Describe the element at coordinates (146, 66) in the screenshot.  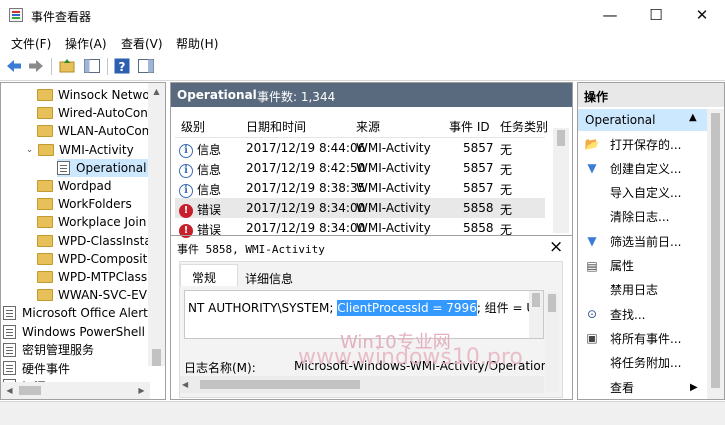
I see `show-hide-action-pane-icon` at that location.